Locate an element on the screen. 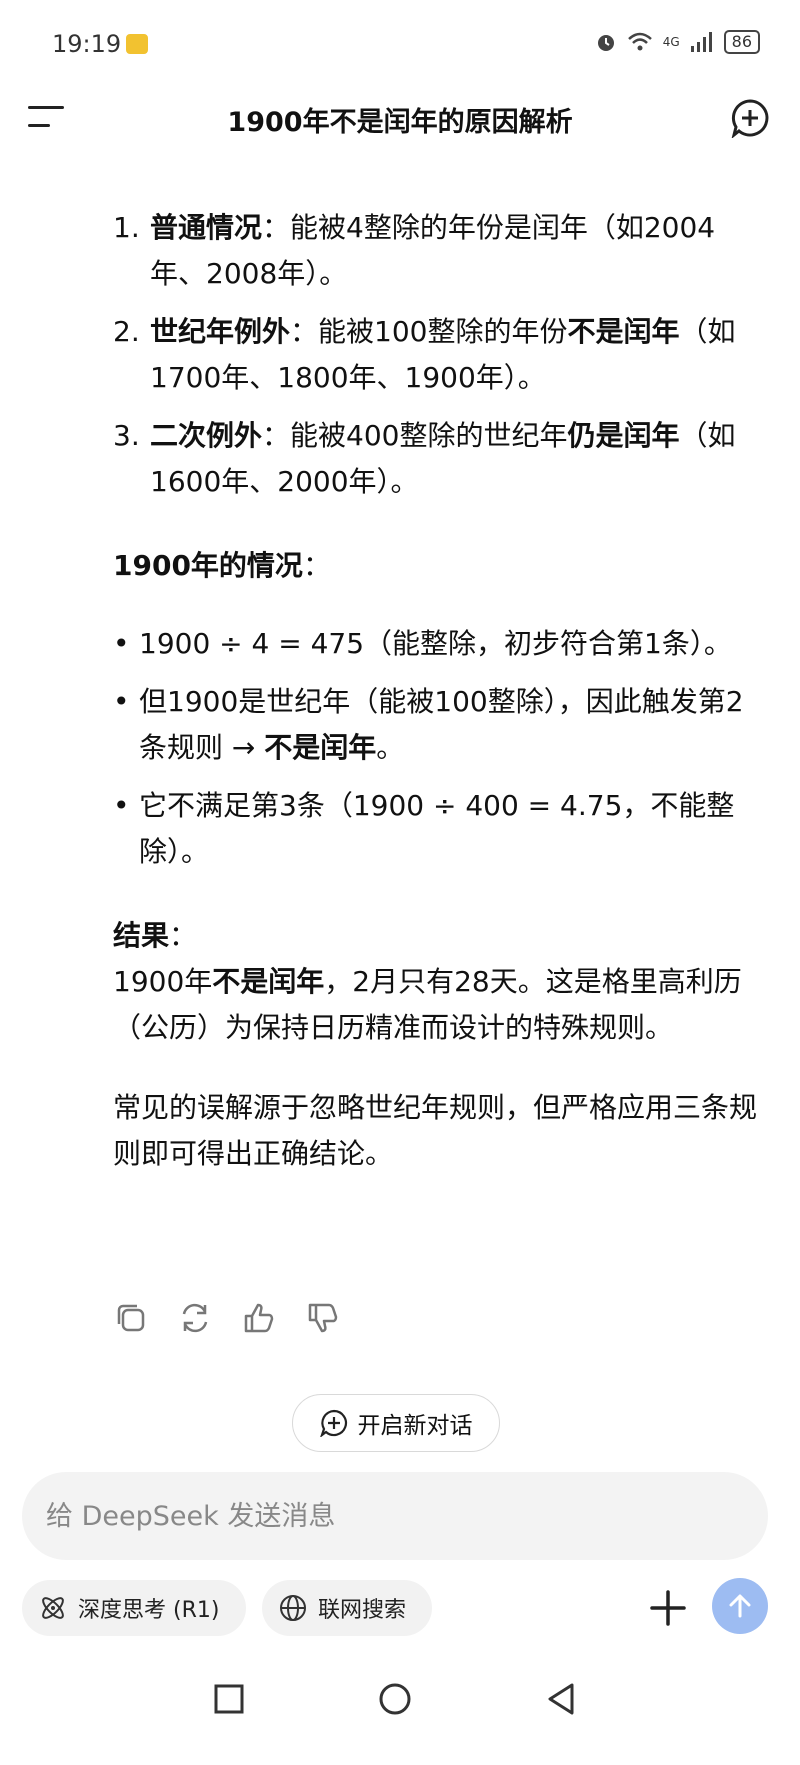  send-button is located at coordinates (740, 1606).